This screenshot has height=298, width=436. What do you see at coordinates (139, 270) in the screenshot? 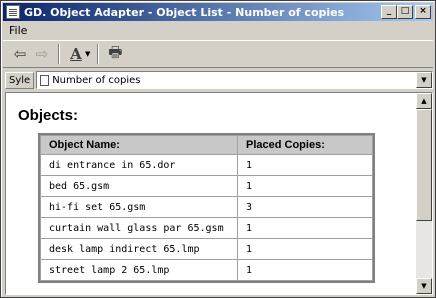
I see `object-name-cell: street lamp 2 65.lmp` at bounding box center [139, 270].